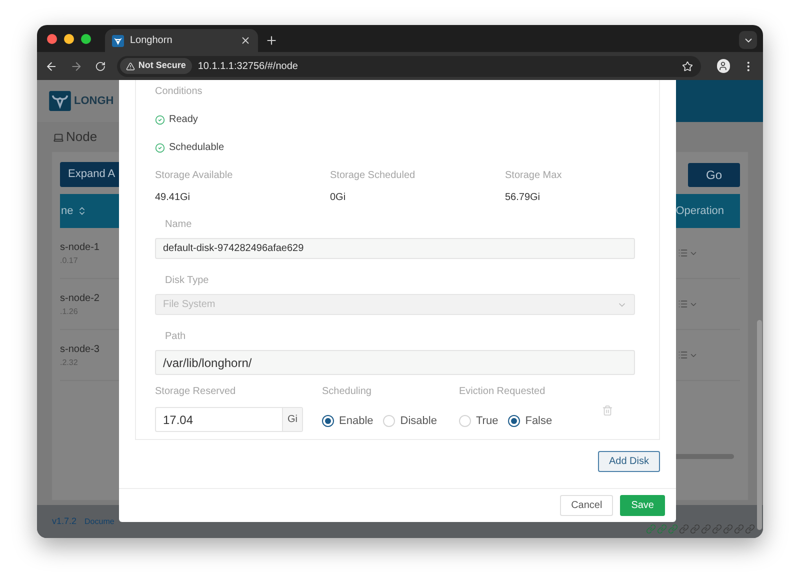 Image resolution: width=800 pixels, height=587 pixels. I want to click on storage-value: 0Gi, so click(338, 198).